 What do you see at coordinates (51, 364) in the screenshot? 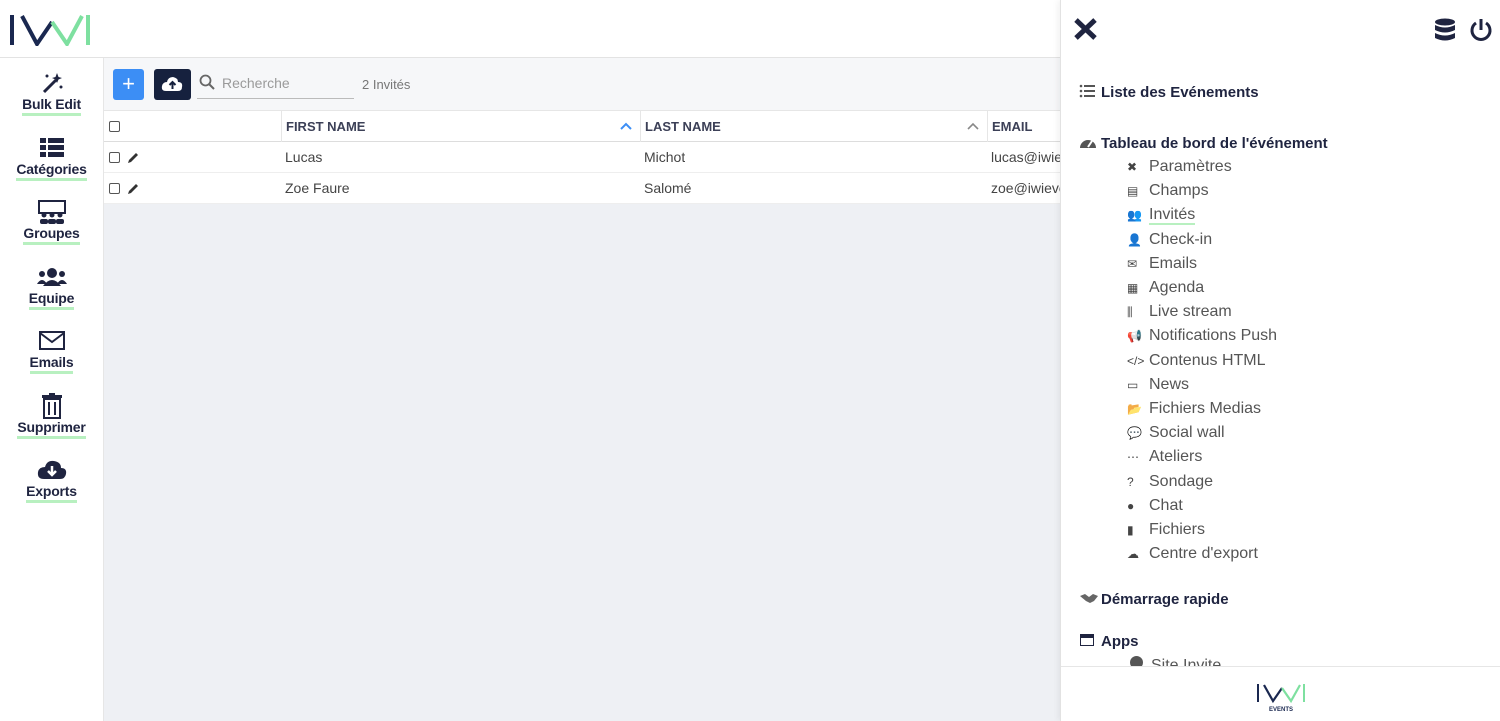
I see `sidebar-item-label: Emails` at bounding box center [51, 364].